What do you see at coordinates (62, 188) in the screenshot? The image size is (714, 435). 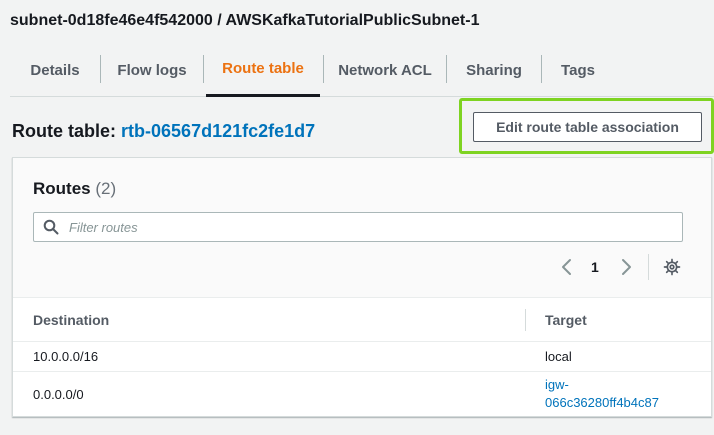 I see `routes-title: Routes` at bounding box center [62, 188].